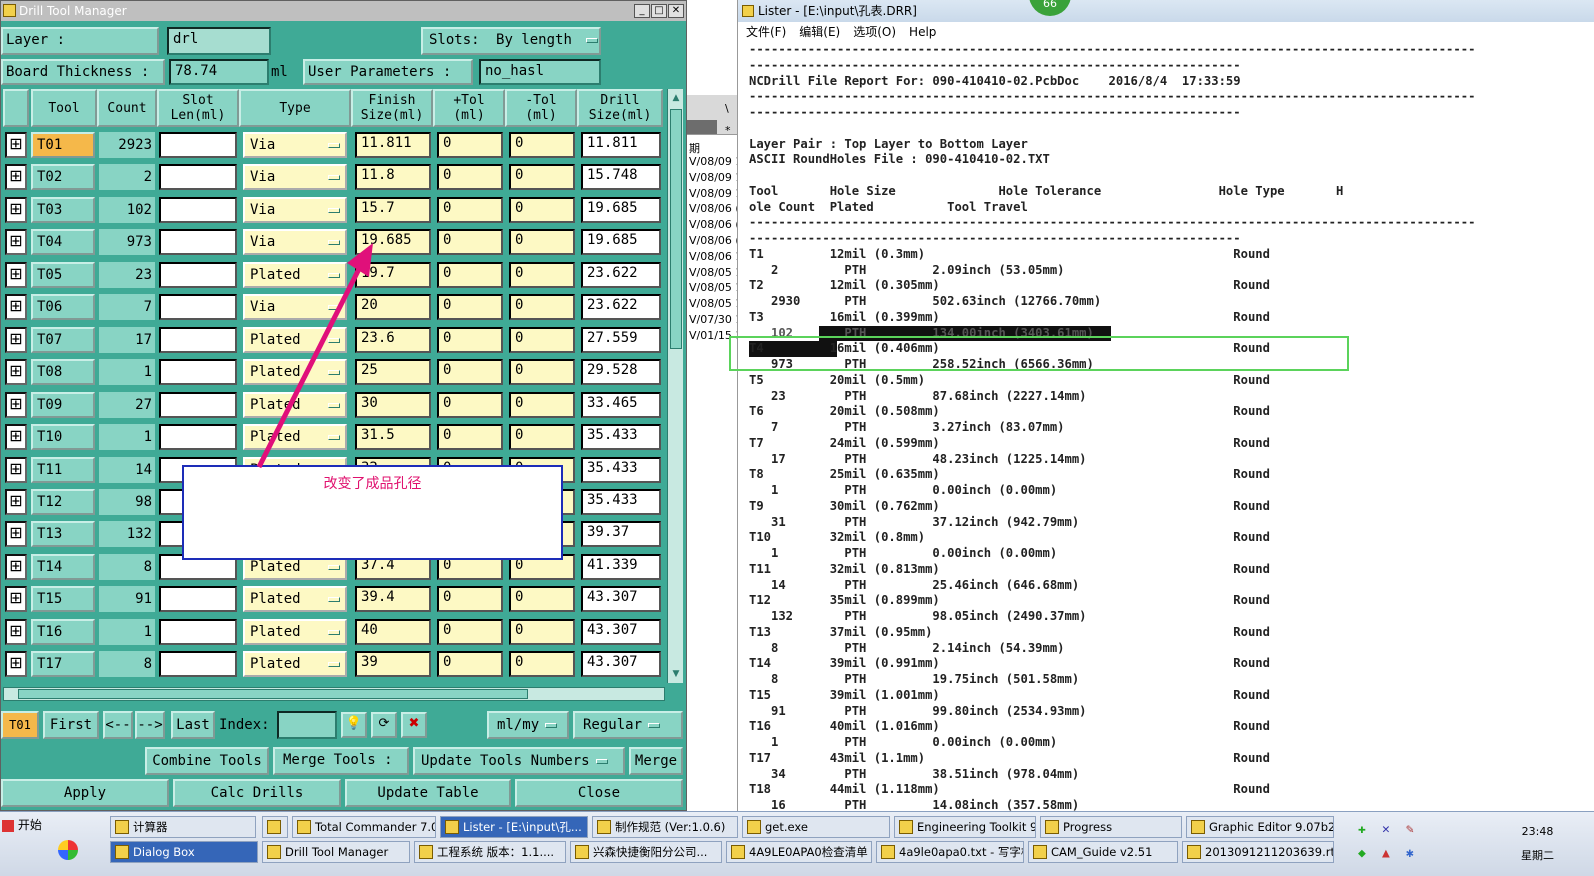 The image size is (1594, 876). I want to click on drill-size-input: 11.811, so click(621, 145).